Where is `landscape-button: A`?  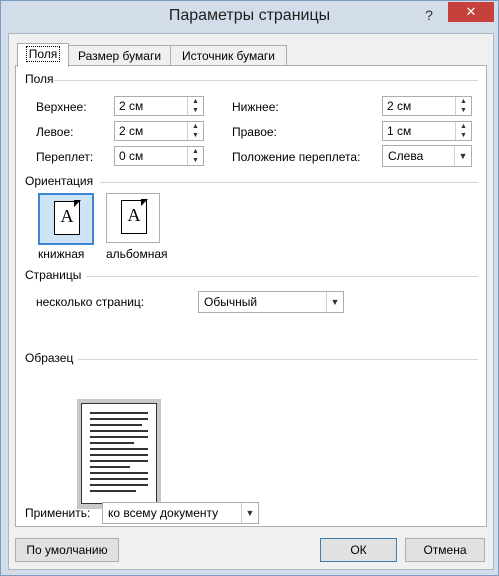 landscape-button: A is located at coordinates (133, 218).